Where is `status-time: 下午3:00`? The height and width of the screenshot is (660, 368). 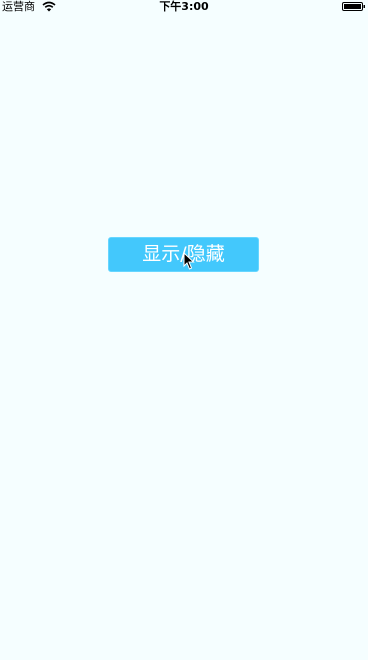 status-time: 下午3:00 is located at coordinates (184, 6).